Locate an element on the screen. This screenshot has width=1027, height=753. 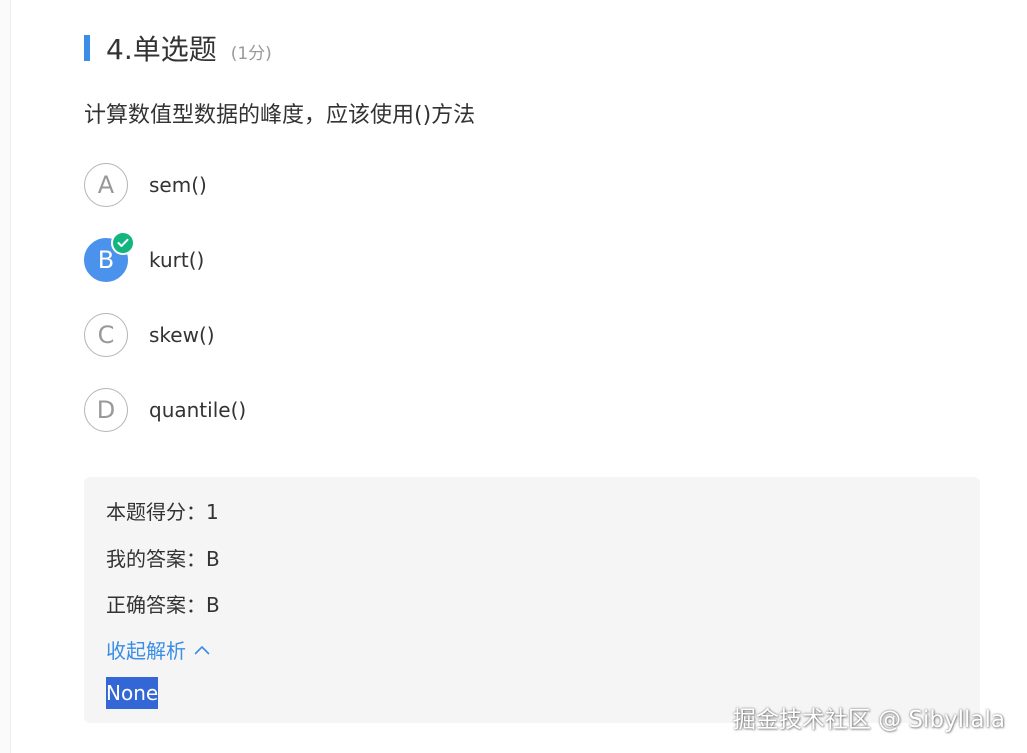
option-d-letter: D is located at coordinates (106, 410).